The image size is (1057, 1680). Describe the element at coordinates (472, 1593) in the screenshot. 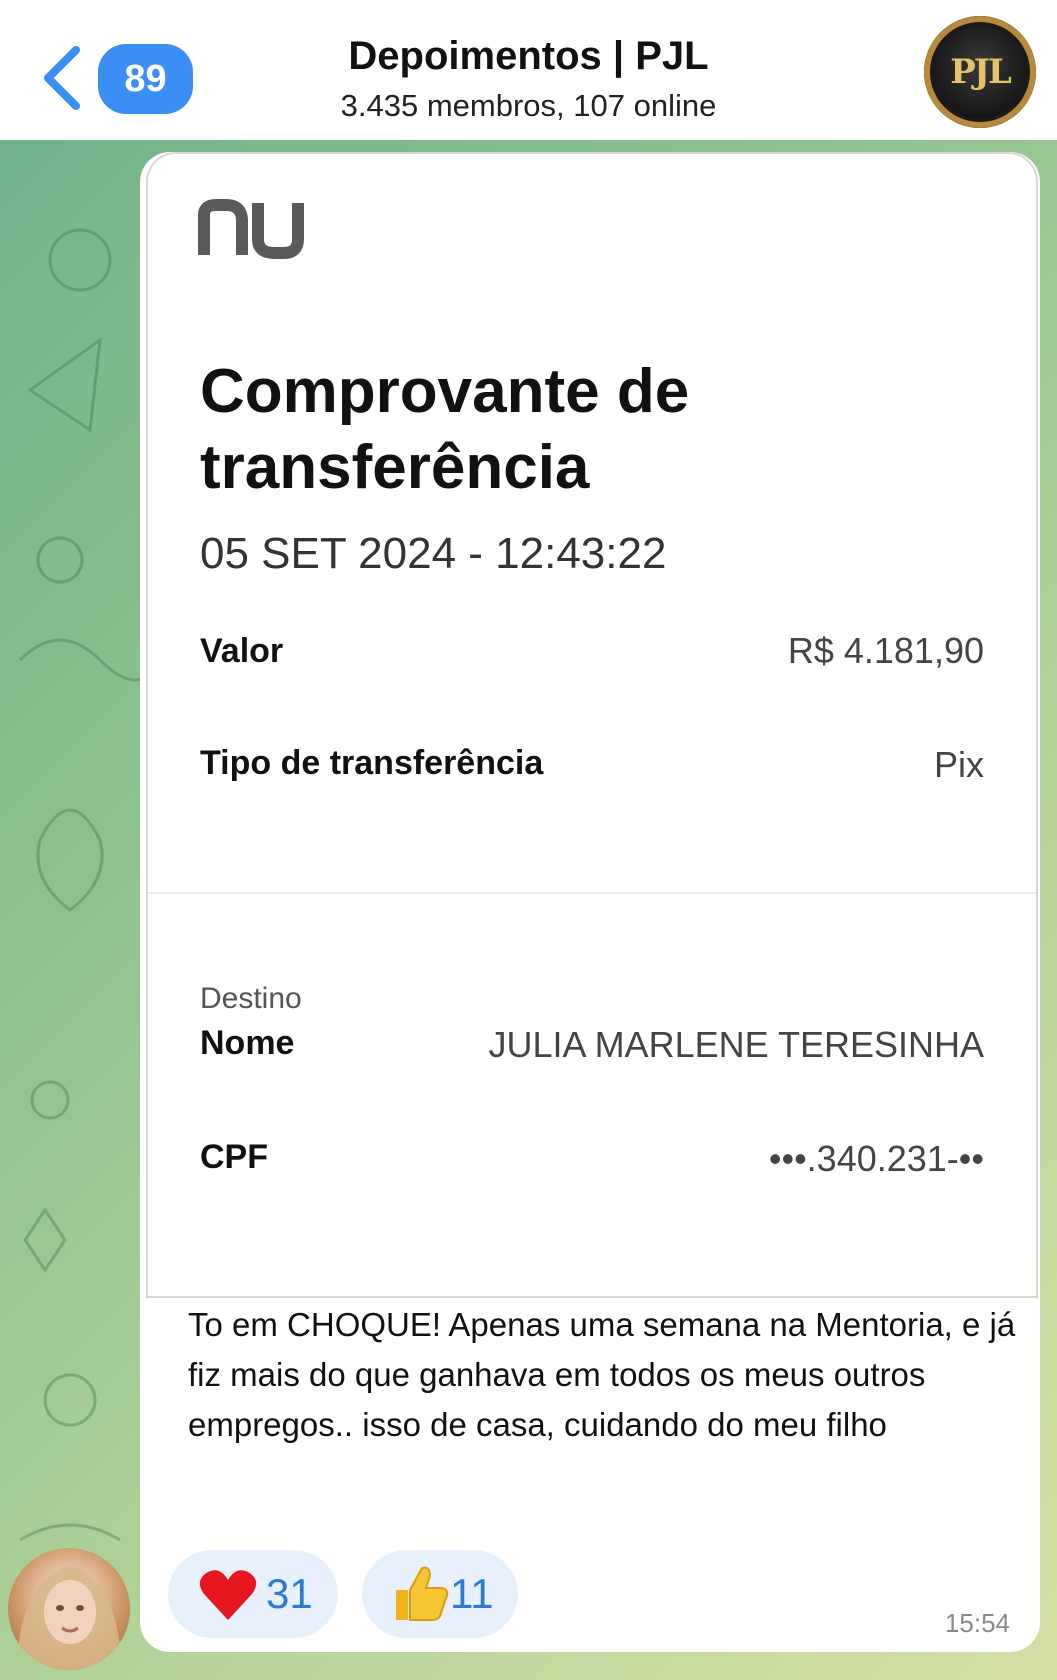

I see `thumbs-up-count: 11` at that location.